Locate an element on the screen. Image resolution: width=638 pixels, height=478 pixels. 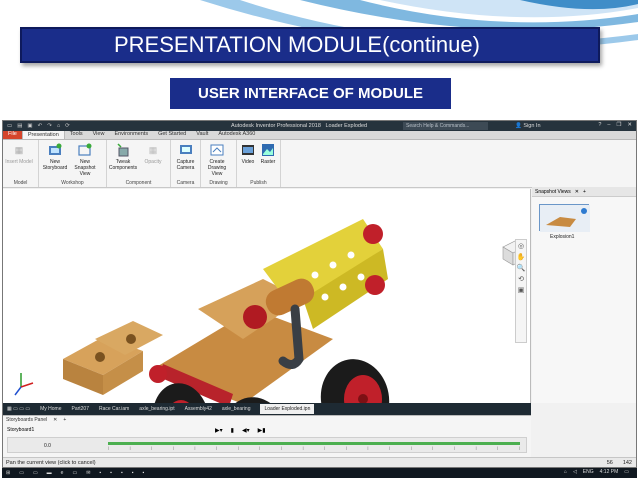
insert-model-label: Insert Model is located at coordinates (19, 162).